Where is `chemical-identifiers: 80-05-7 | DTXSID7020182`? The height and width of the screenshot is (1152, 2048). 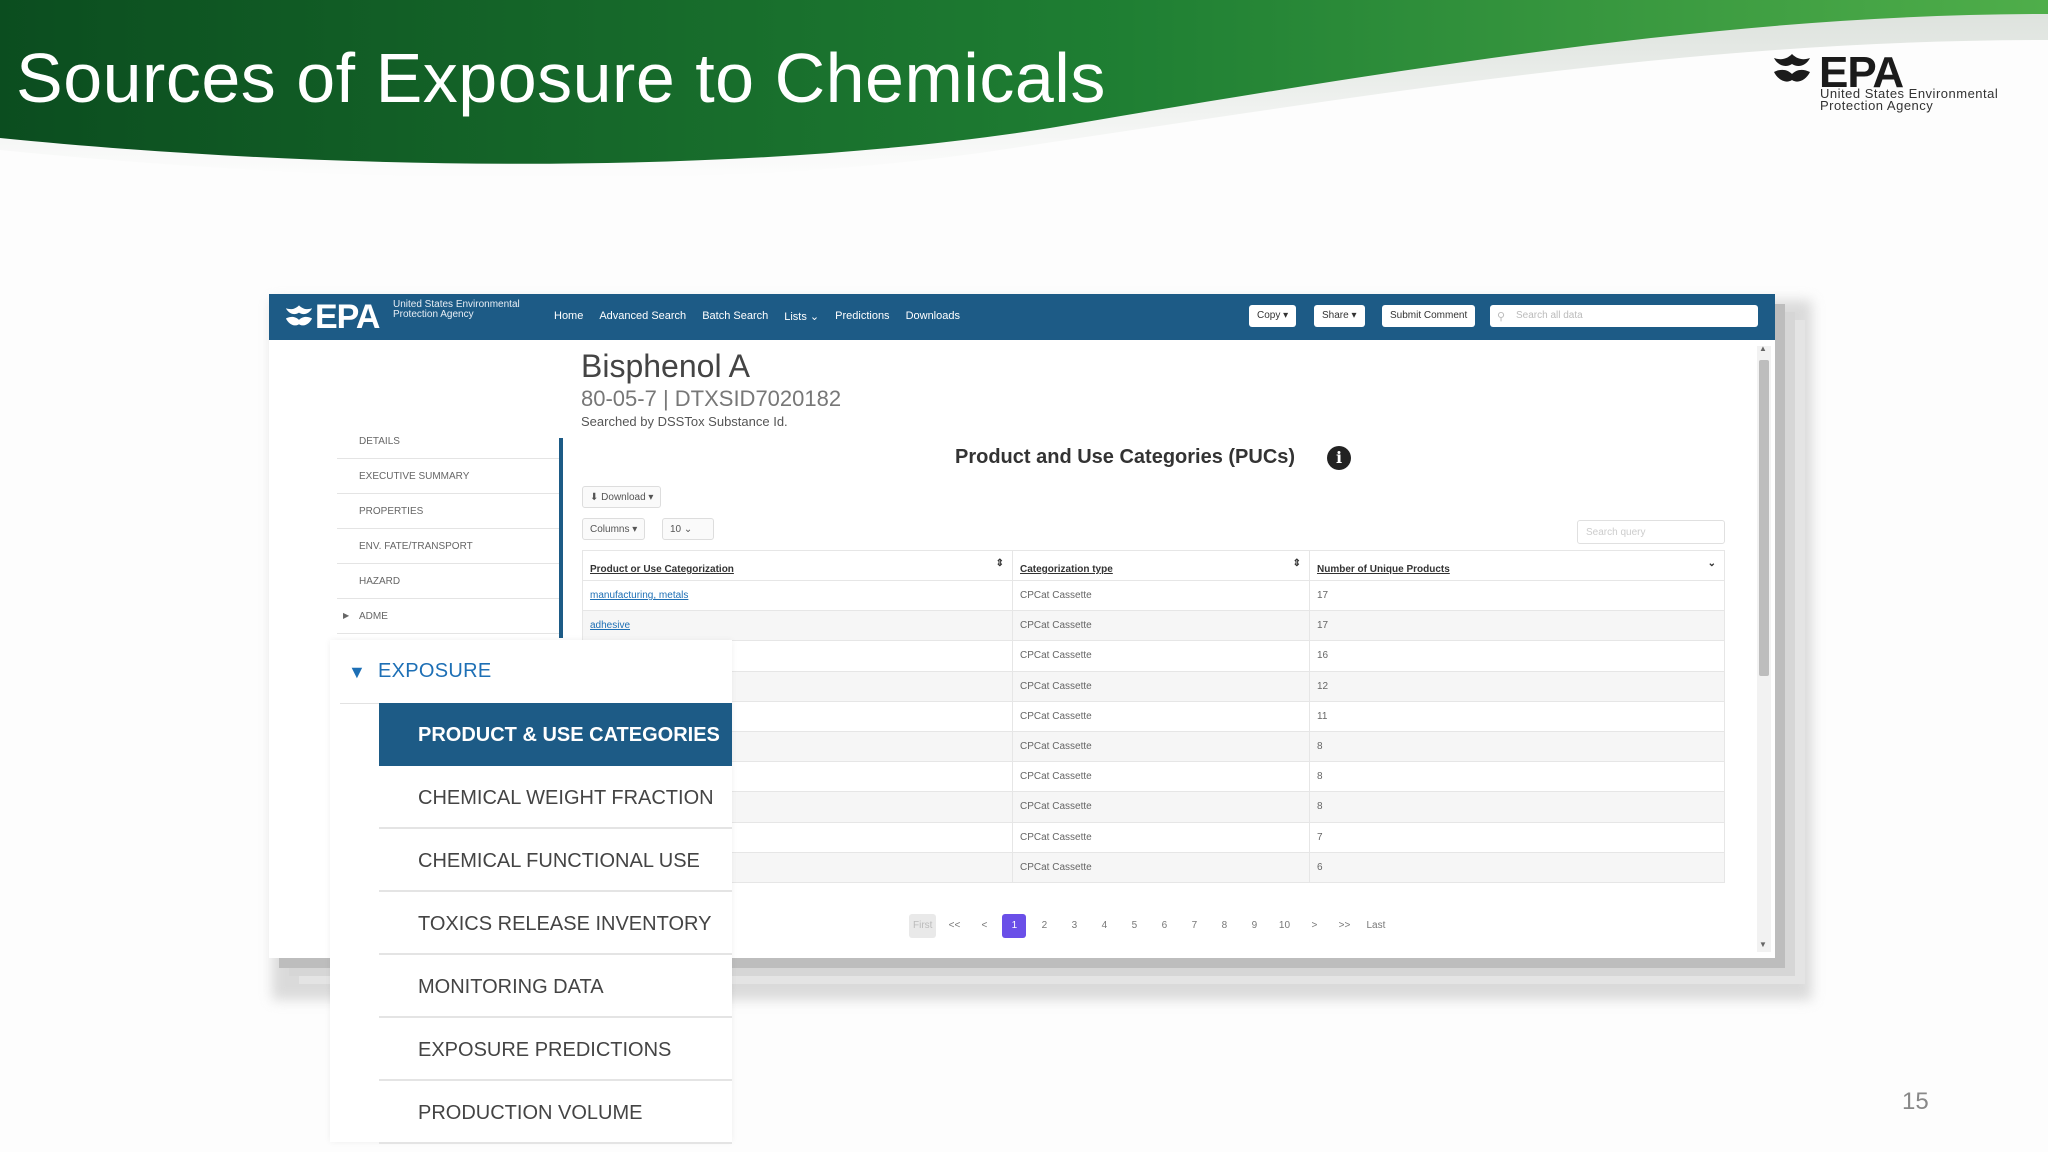
chemical-identifiers: 80-05-7 | DTXSID7020182 is located at coordinates (711, 398).